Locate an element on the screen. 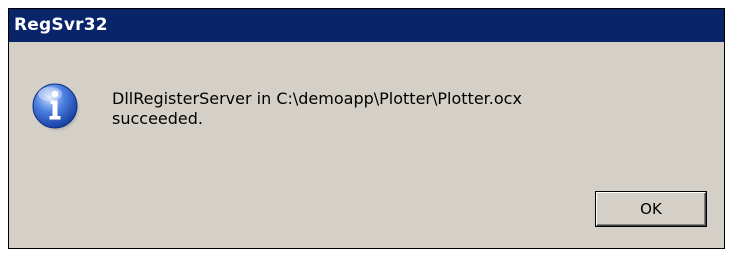 The width and height of the screenshot is (729, 253). information-icon is located at coordinates (56, 107).